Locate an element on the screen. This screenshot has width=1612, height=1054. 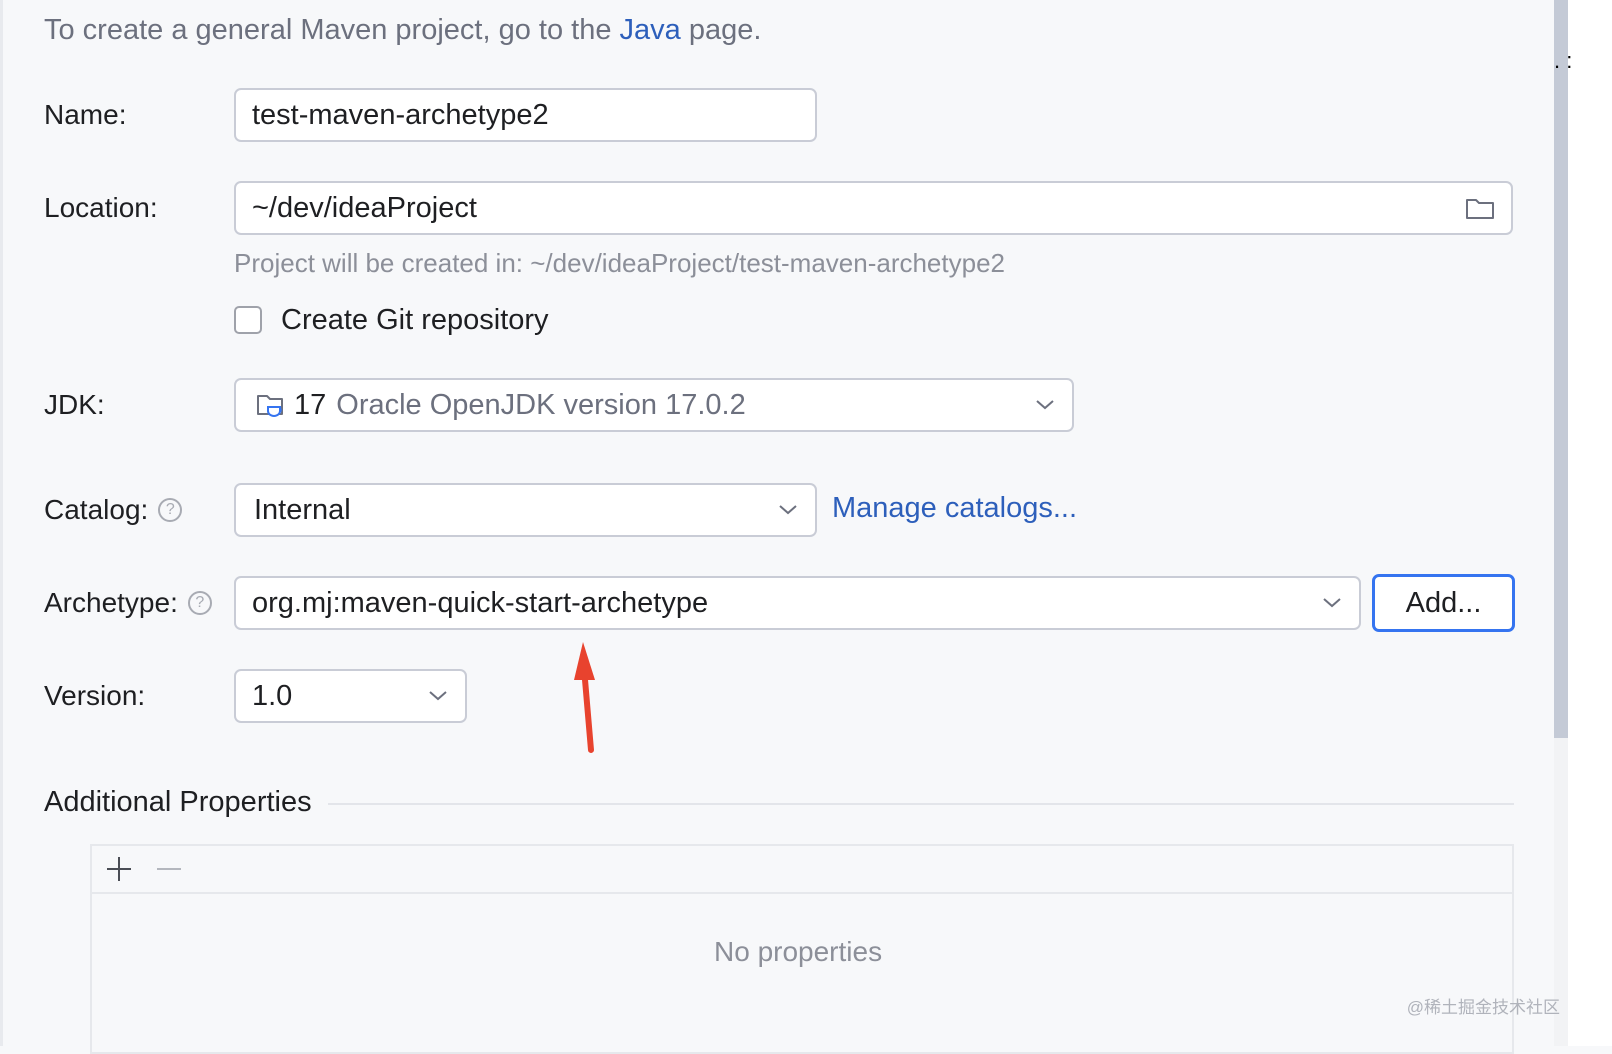
remove-property-button is located at coordinates (169, 869).